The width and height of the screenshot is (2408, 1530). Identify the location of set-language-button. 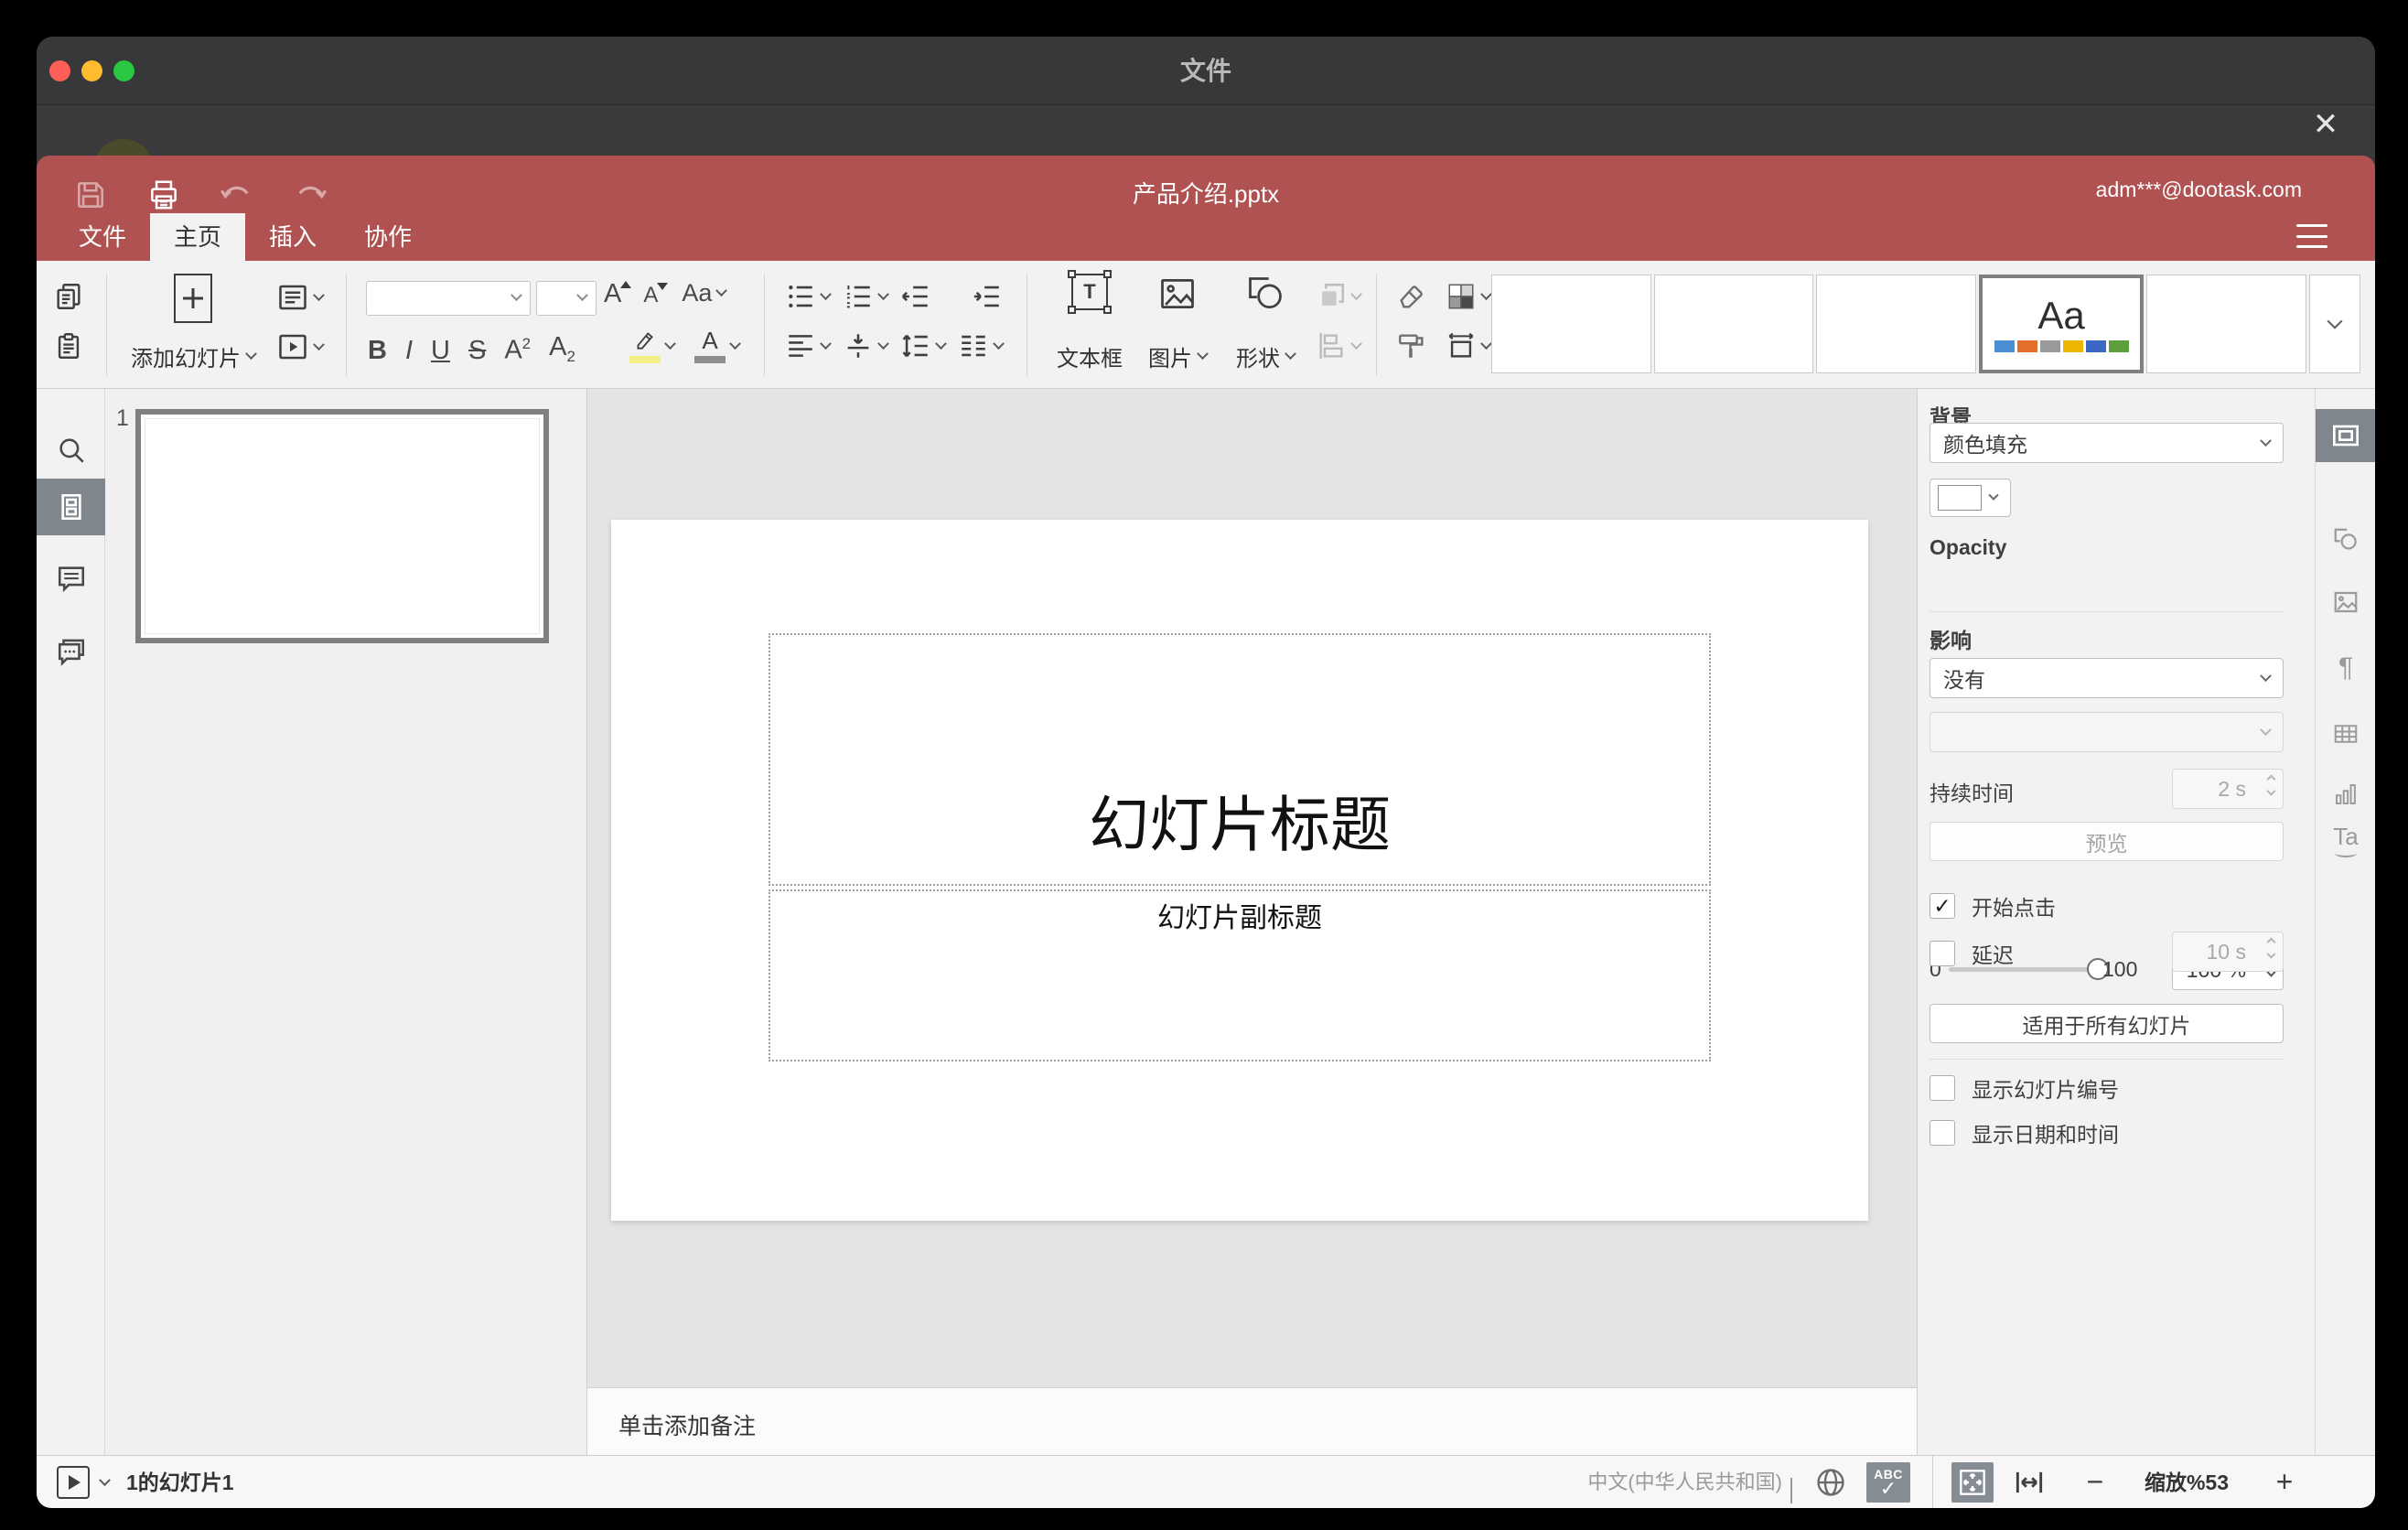
(1830, 1485).